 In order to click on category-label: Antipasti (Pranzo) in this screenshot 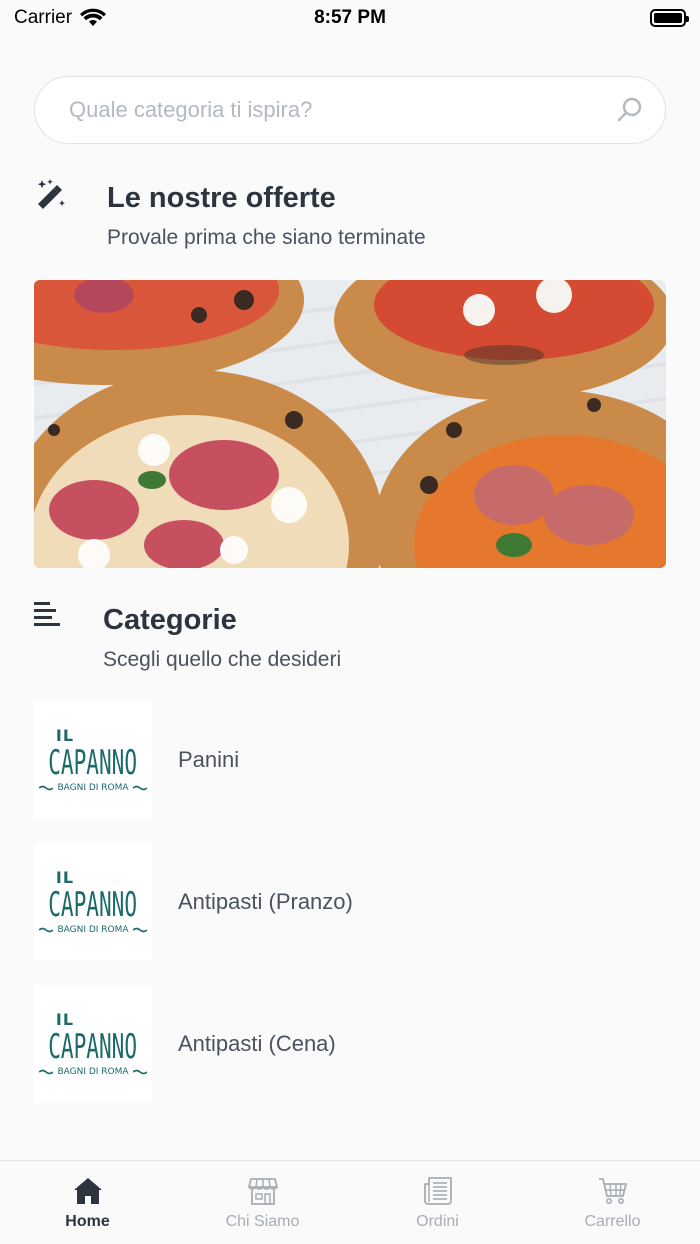, I will do `click(265, 901)`.